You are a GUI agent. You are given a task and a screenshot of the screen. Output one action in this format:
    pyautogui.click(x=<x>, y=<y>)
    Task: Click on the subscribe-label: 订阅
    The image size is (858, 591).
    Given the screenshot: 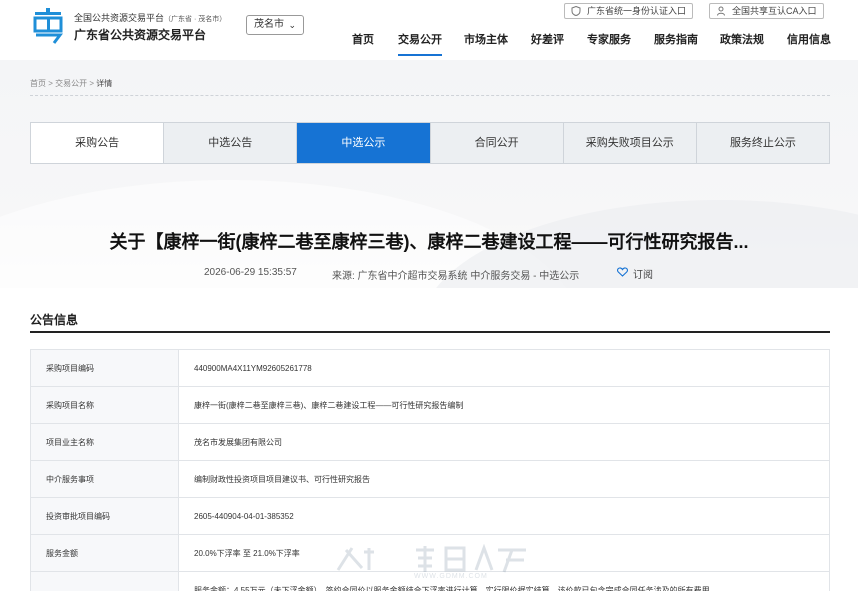 What is the action you would take?
    pyautogui.click(x=643, y=275)
    